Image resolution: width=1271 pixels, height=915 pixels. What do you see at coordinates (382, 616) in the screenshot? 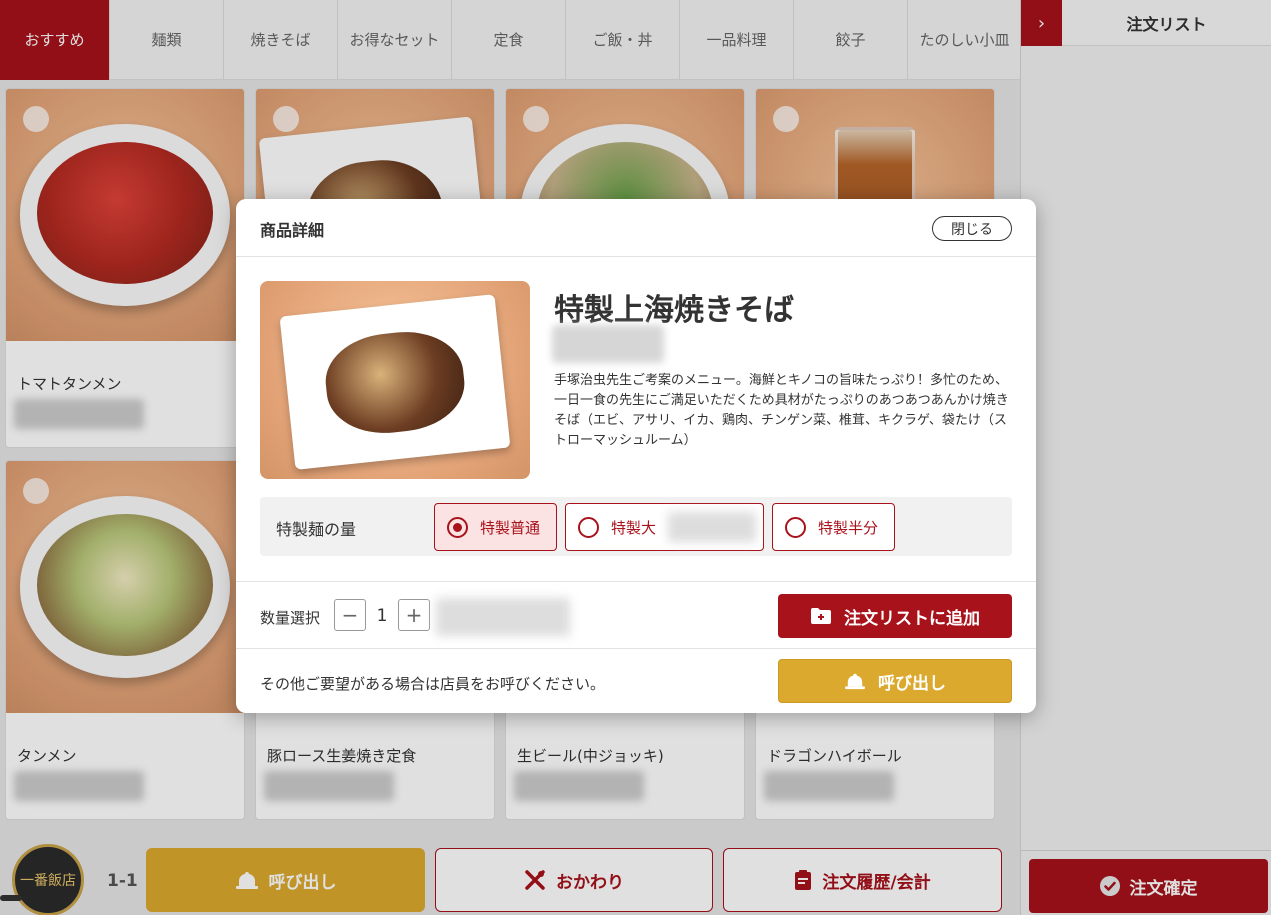
I see `quantity-value: 1` at bounding box center [382, 616].